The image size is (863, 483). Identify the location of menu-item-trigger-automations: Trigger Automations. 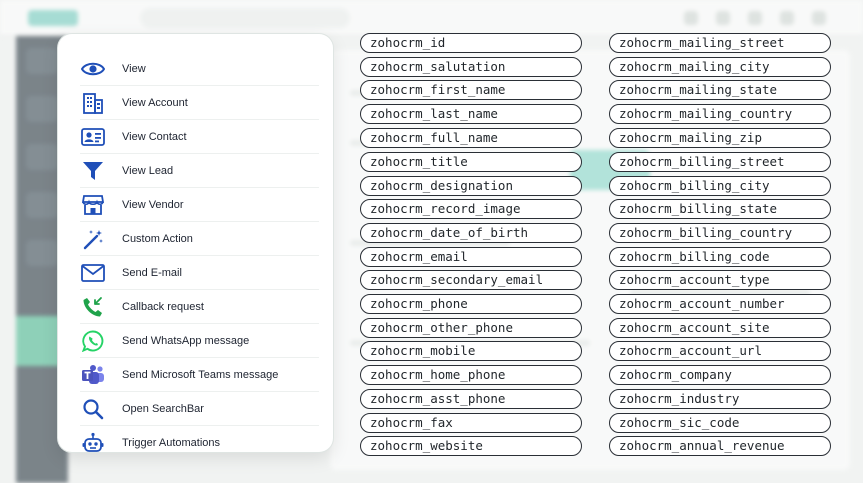
(199, 443).